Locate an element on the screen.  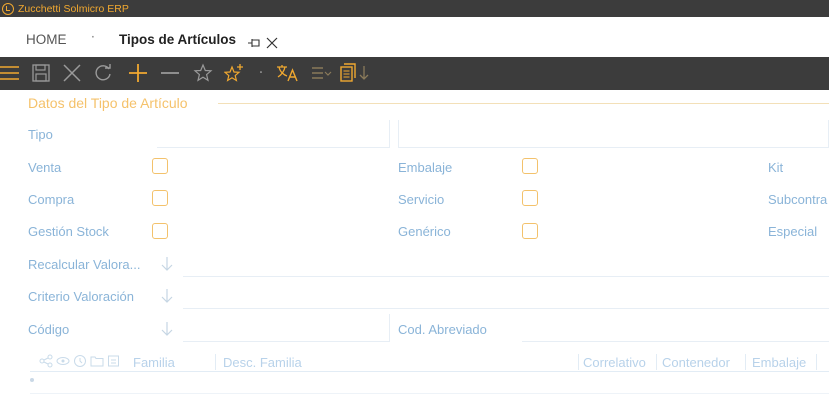
grid-divider is located at coordinates (429, 393).